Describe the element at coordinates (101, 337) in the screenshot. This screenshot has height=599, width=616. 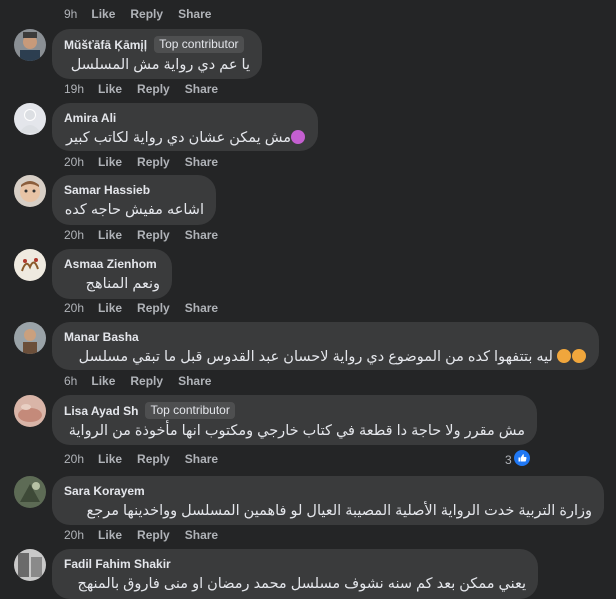
I see `comment-author: Manar Basha` at that location.